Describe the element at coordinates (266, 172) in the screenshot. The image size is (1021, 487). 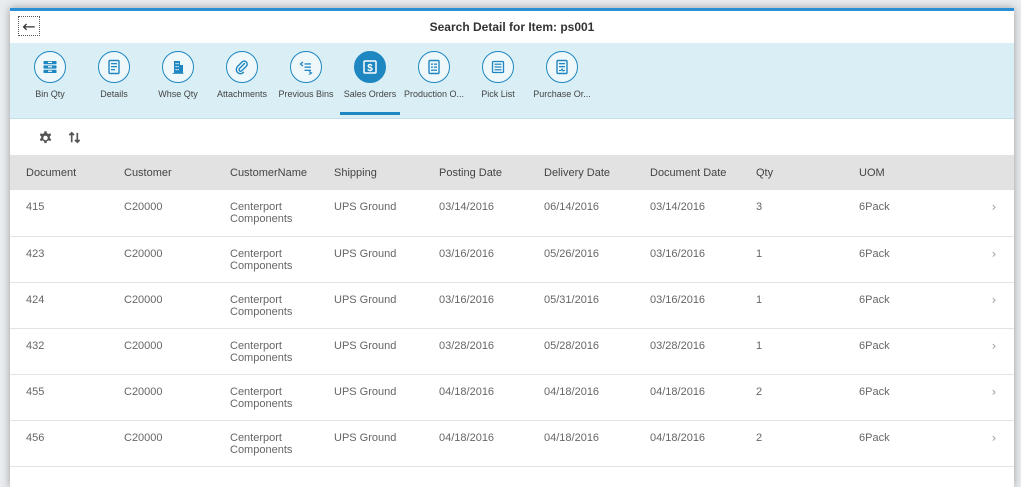
I see `column-header: CustomerName` at that location.